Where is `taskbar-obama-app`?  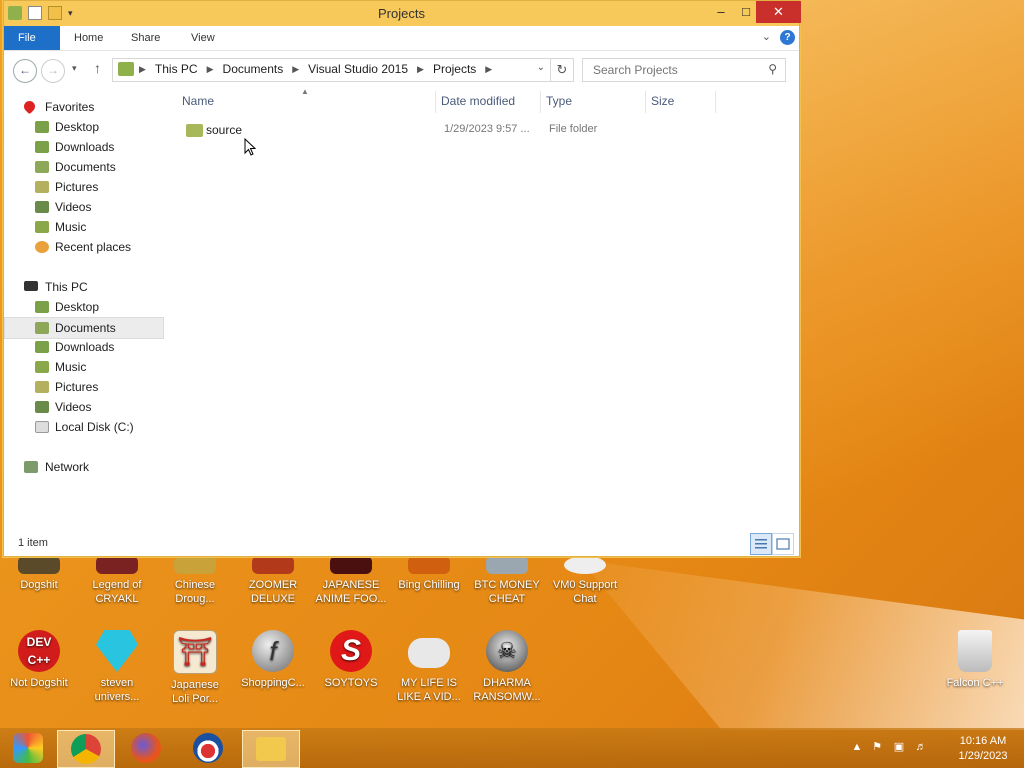
taskbar-obama-app is located at coordinates (208, 748).